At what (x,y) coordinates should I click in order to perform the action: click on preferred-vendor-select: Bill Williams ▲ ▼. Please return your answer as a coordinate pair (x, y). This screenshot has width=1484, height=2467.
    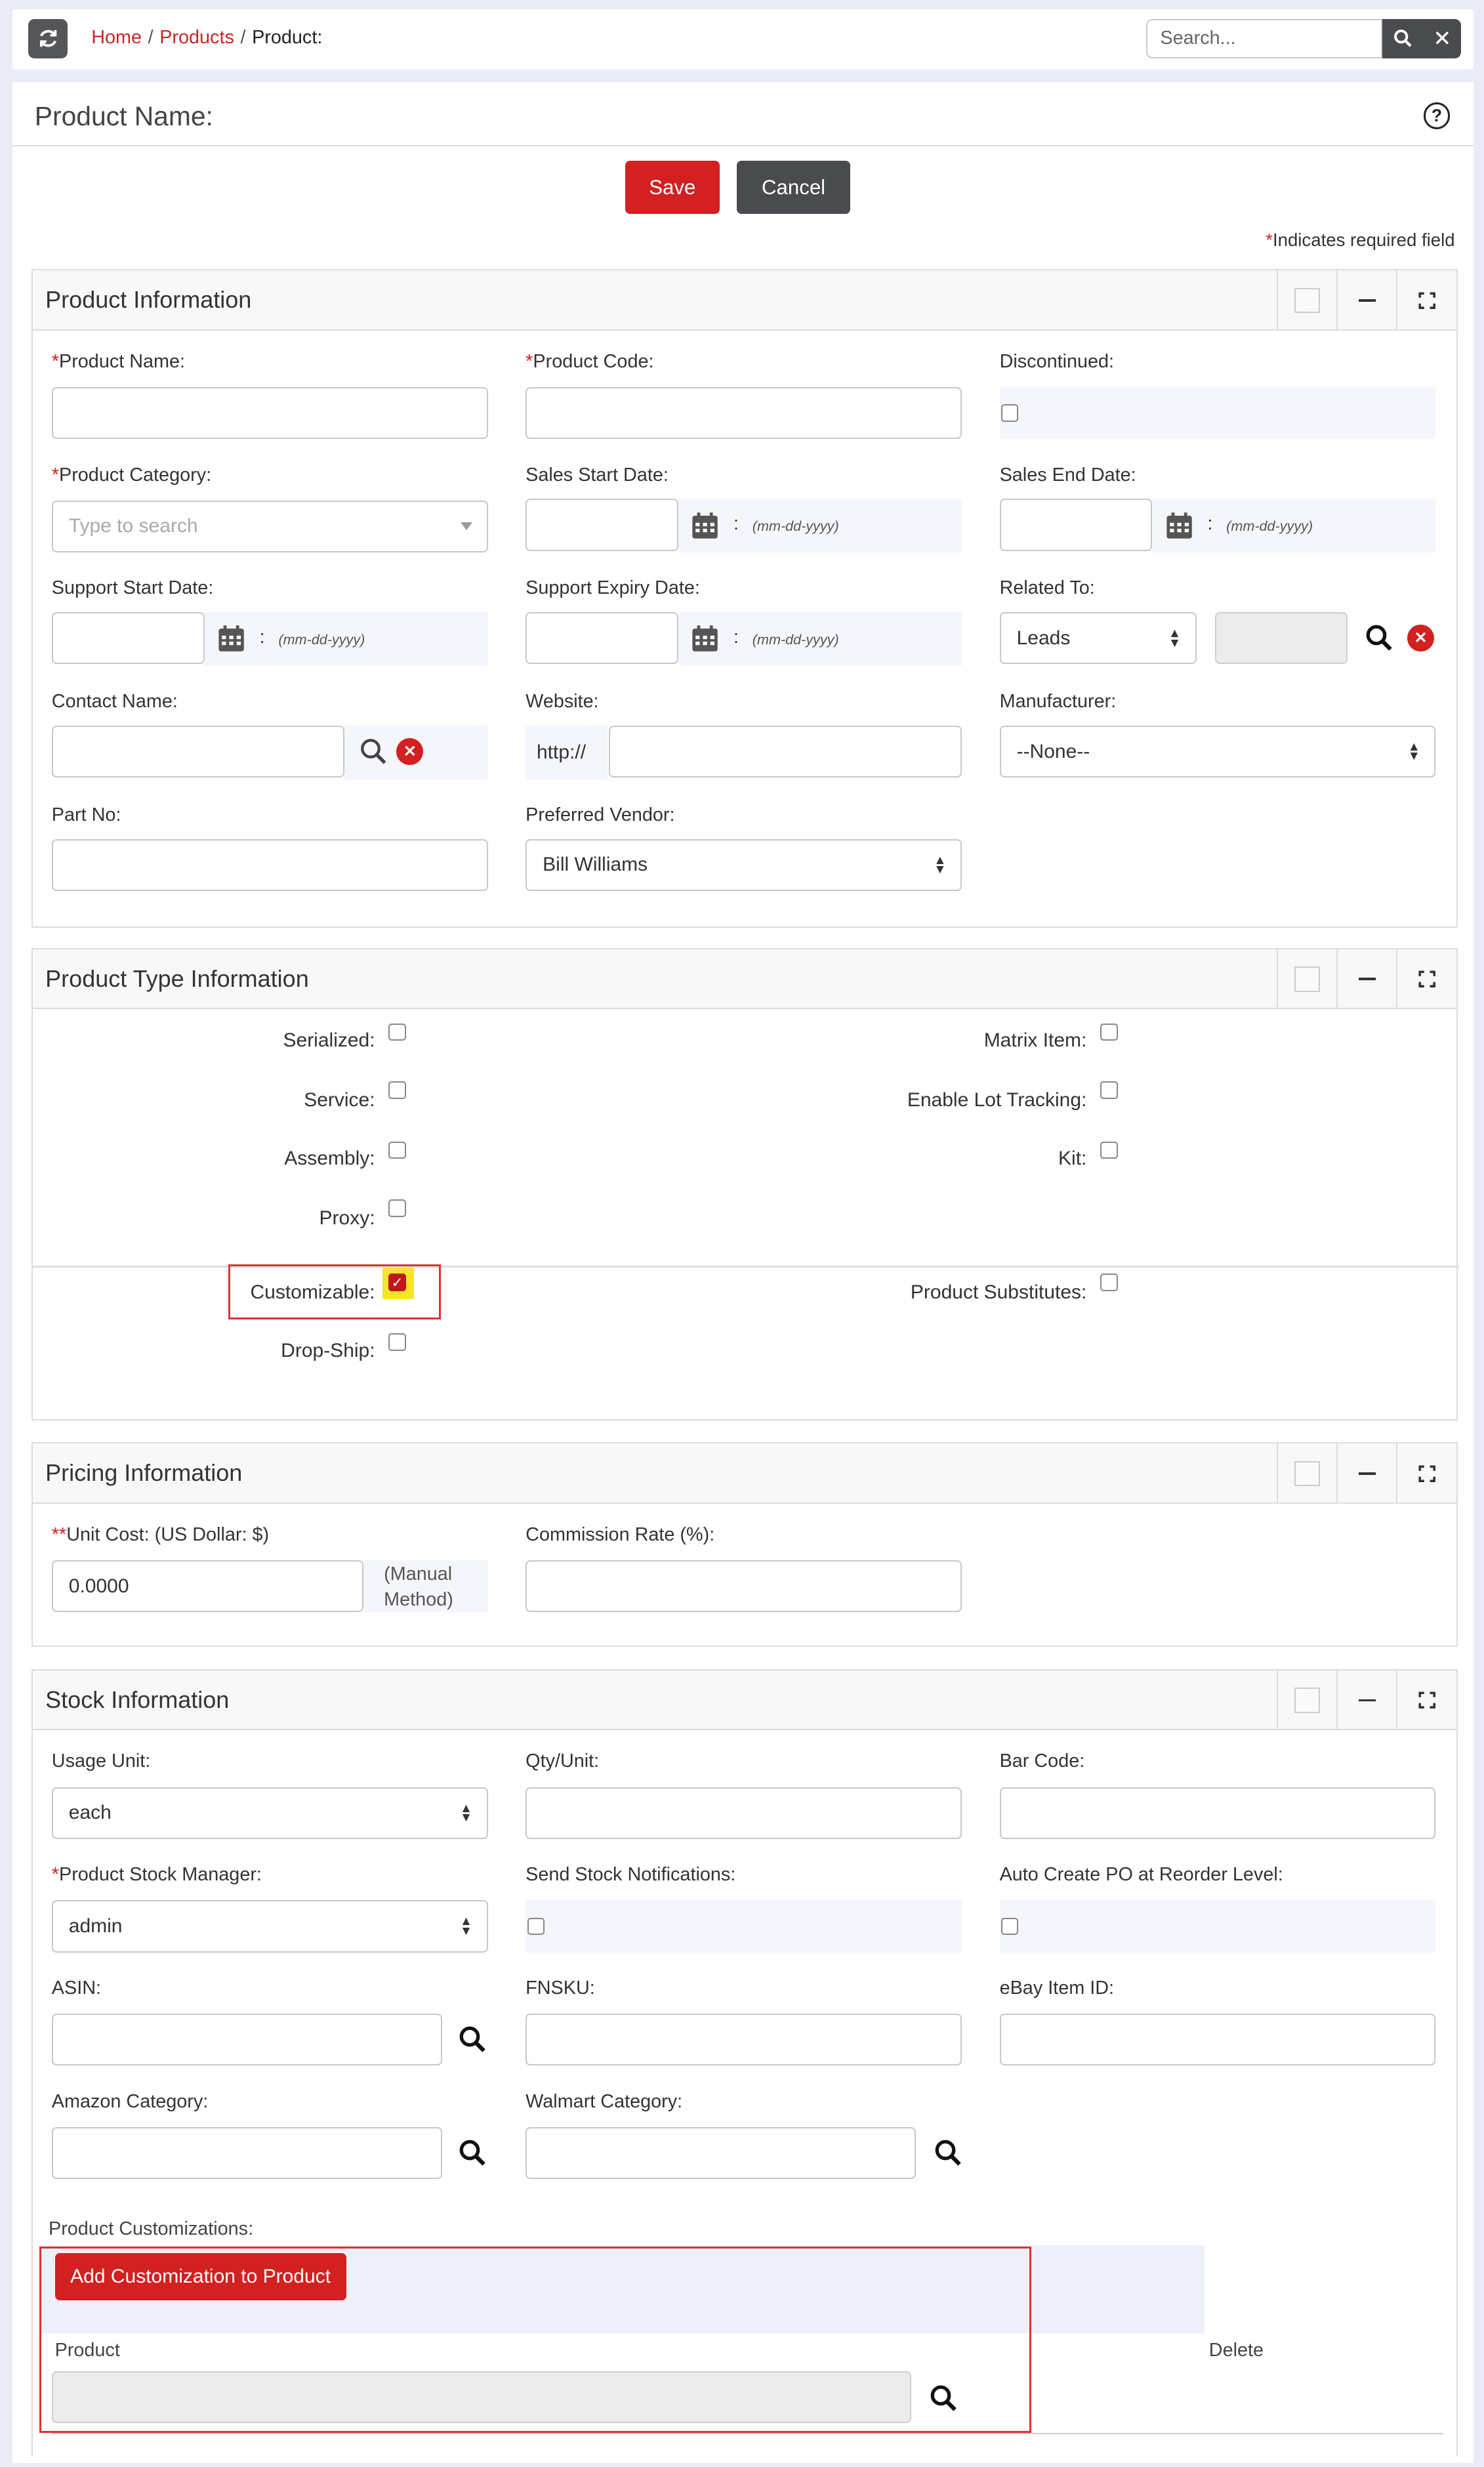
    Looking at the image, I should click on (744, 865).